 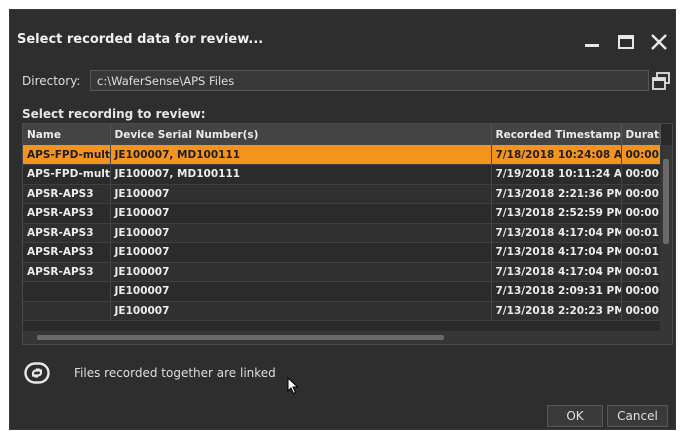 What do you see at coordinates (641, 134) in the screenshot?
I see `column-header-duration: Durati` at bounding box center [641, 134].